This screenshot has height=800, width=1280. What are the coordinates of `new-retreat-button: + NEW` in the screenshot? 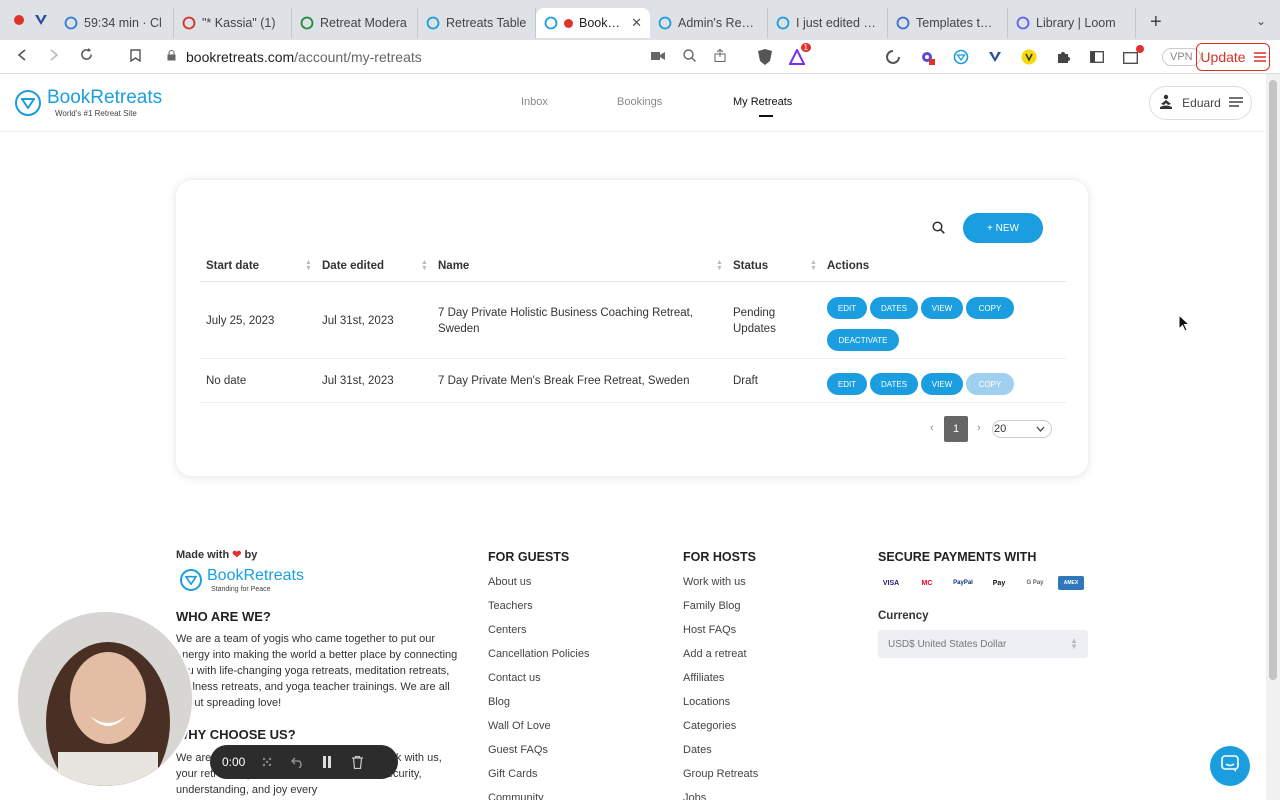 It's located at (1003, 228).